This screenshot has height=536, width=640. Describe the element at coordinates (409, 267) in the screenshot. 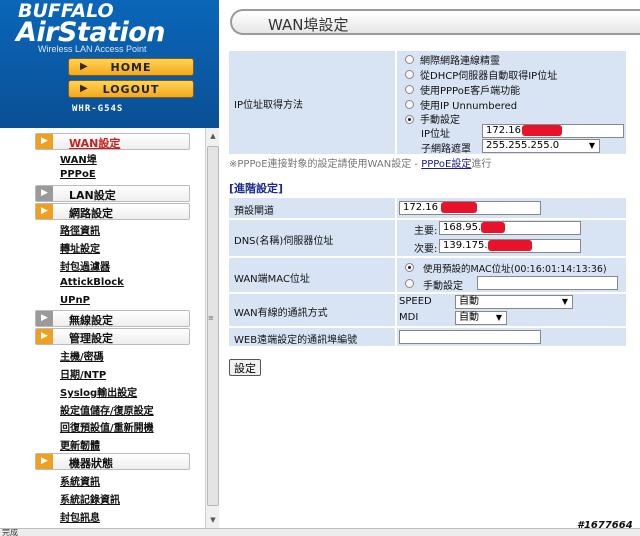

I see `radio-default-mac` at that location.